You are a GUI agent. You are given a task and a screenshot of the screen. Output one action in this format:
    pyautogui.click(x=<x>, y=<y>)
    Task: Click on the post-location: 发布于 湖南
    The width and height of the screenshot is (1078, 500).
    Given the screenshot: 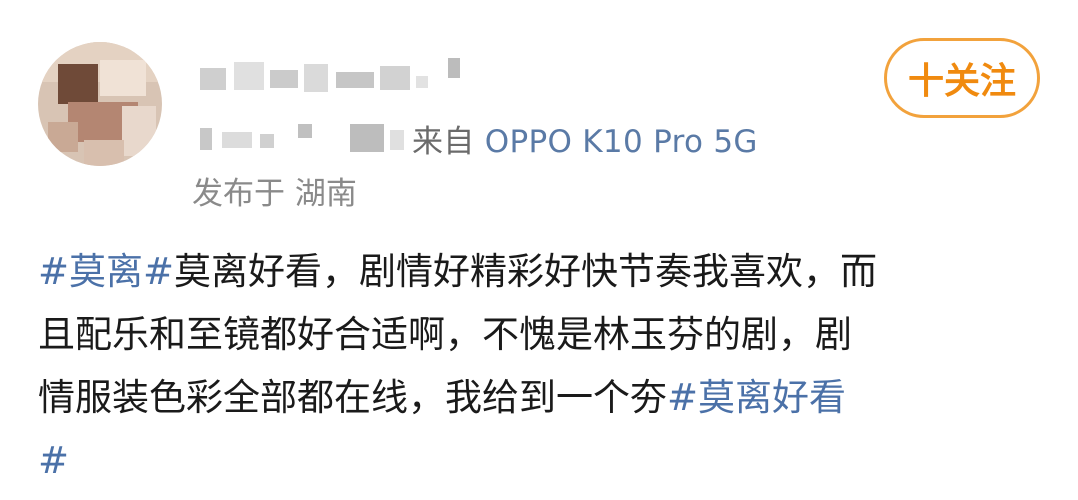 What is the action you would take?
    pyautogui.click(x=274, y=194)
    